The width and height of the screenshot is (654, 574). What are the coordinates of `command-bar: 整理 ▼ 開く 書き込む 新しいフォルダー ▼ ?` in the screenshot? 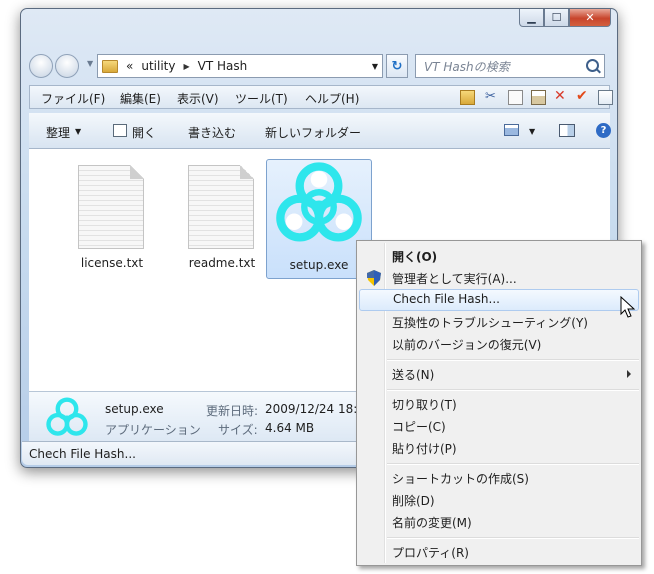 It's located at (320, 131).